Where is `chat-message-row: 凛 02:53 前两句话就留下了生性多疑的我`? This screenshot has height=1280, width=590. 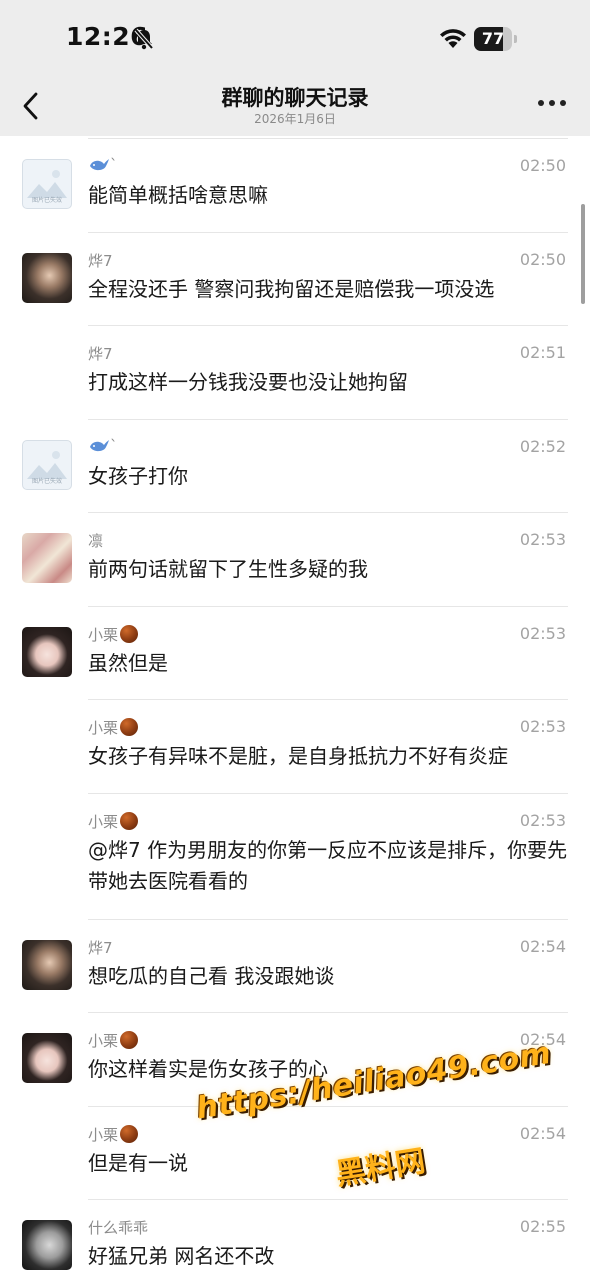
chat-message-row: 凛 02:53 前两句话就留下了生性多疑的我 is located at coordinates (295, 560).